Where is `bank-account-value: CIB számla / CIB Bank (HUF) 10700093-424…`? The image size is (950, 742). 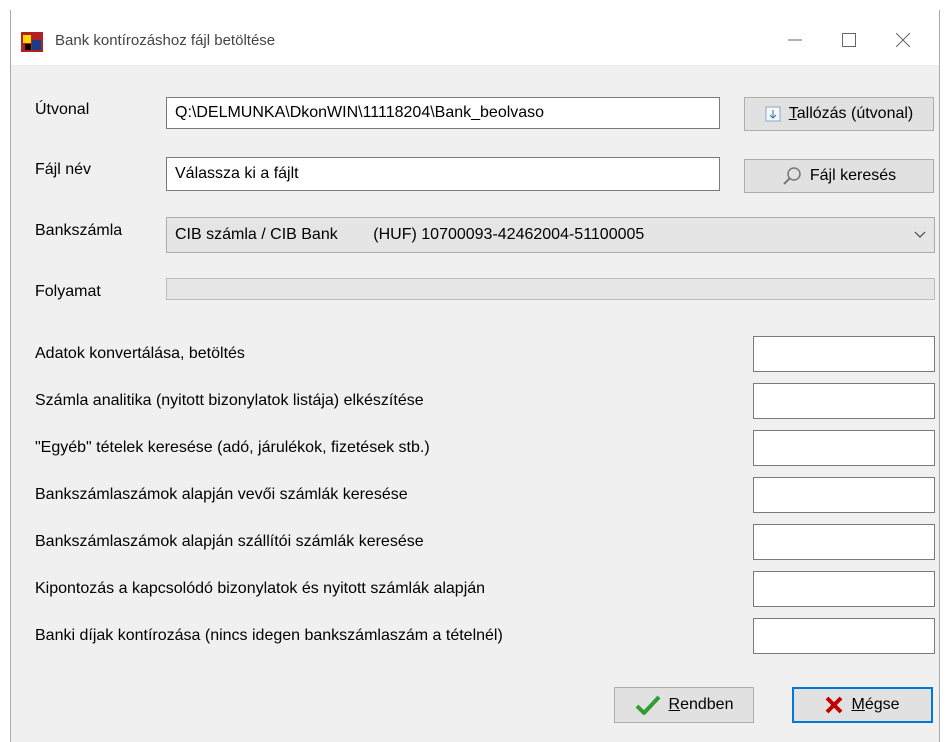
bank-account-value: CIB számla / CIB Bank (HUF) 10700093-424… is located at coordinates (410, 234).